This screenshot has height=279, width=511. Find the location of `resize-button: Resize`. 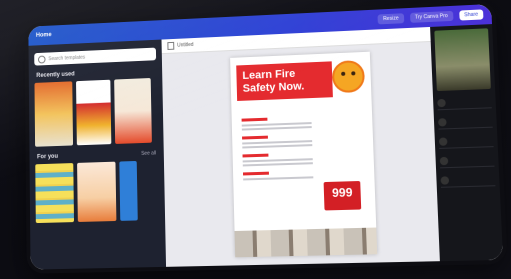

resize-button: Resize is located at coordinates (390, 19).